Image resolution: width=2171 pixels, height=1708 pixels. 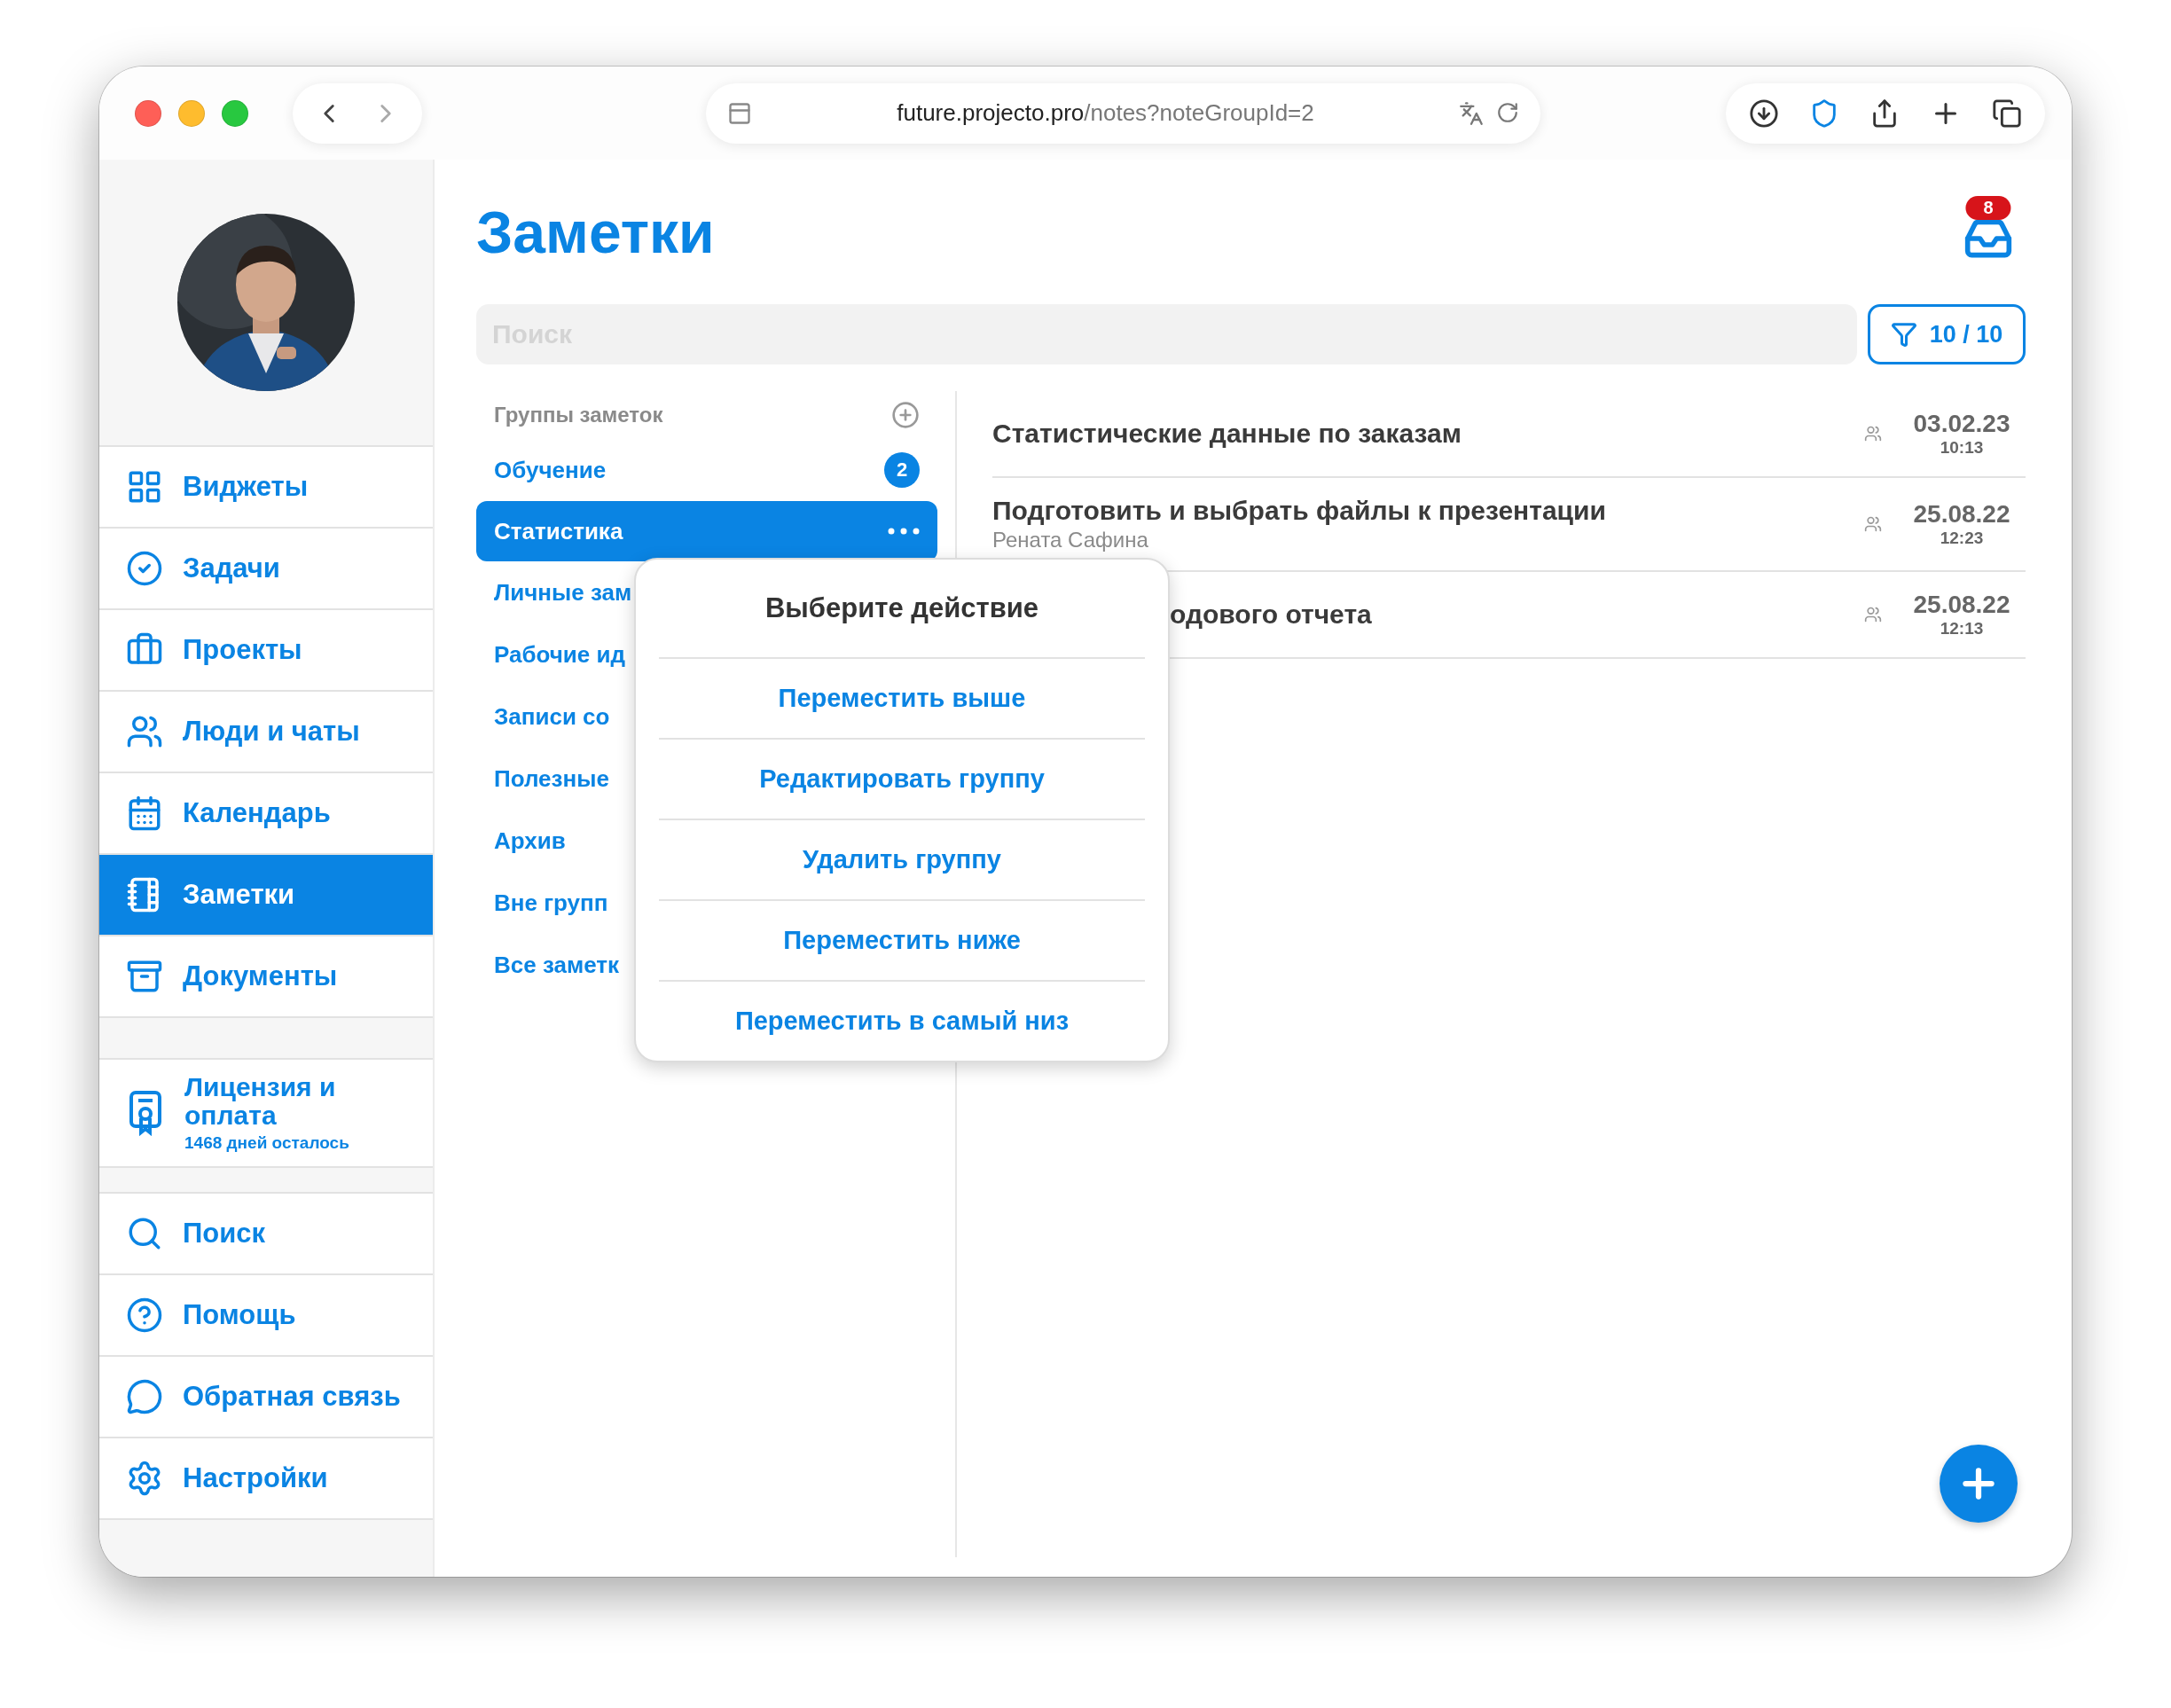 What do you see at coordinates (902, 470) in the screenshot?
I see `count-badge: 2` at bounding box center [902, 470].